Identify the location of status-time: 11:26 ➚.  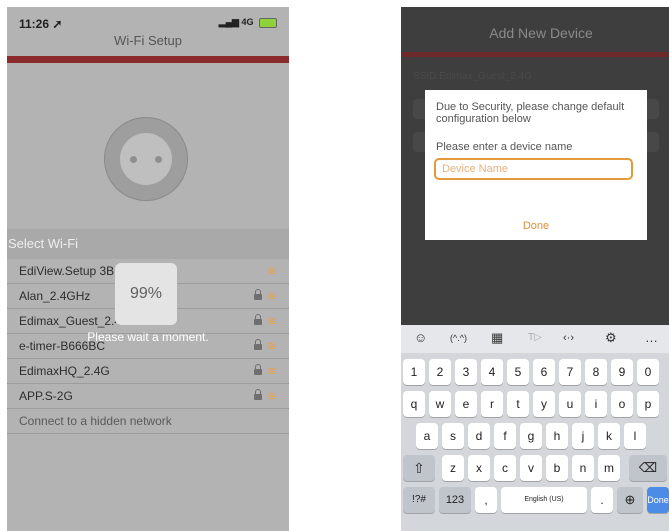
(41, 24).